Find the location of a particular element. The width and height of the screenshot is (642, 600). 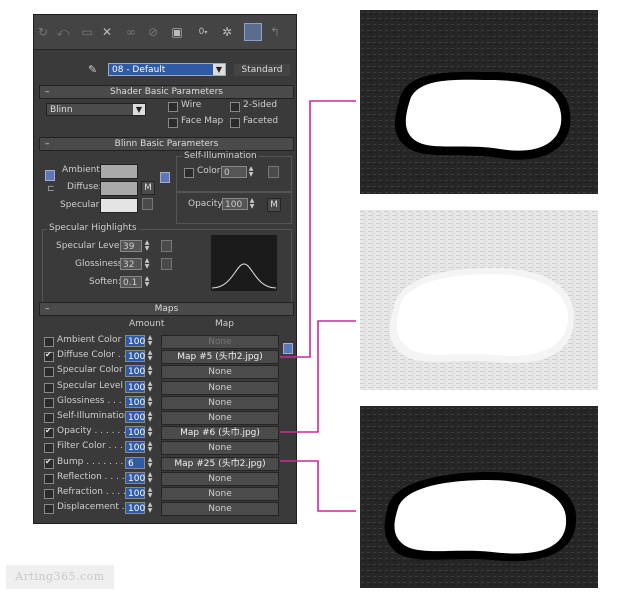

diffuse-texture-art is located at coordinates (479, 102).